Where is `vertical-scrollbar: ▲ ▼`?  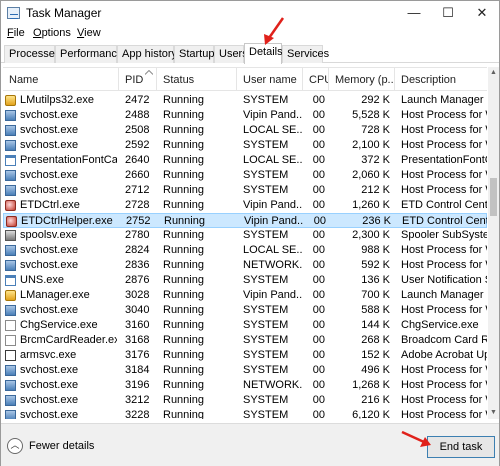
vertical-scrollbar: ▲ ▼ is located at coordinates (493, 243).